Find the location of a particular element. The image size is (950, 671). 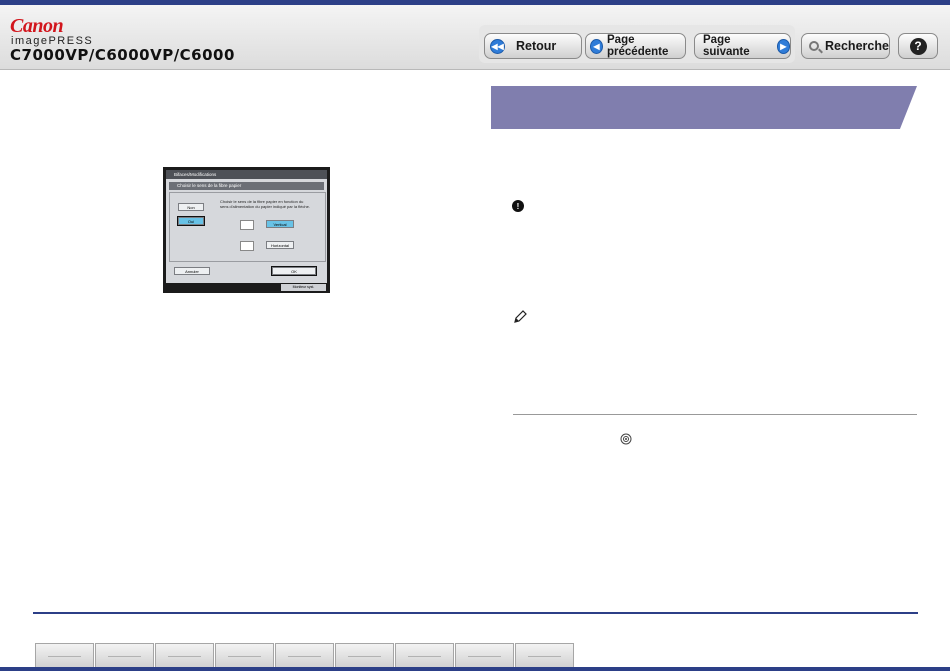

previous-page-button: ◀ Page précédente is located at coordinates (635, 46).